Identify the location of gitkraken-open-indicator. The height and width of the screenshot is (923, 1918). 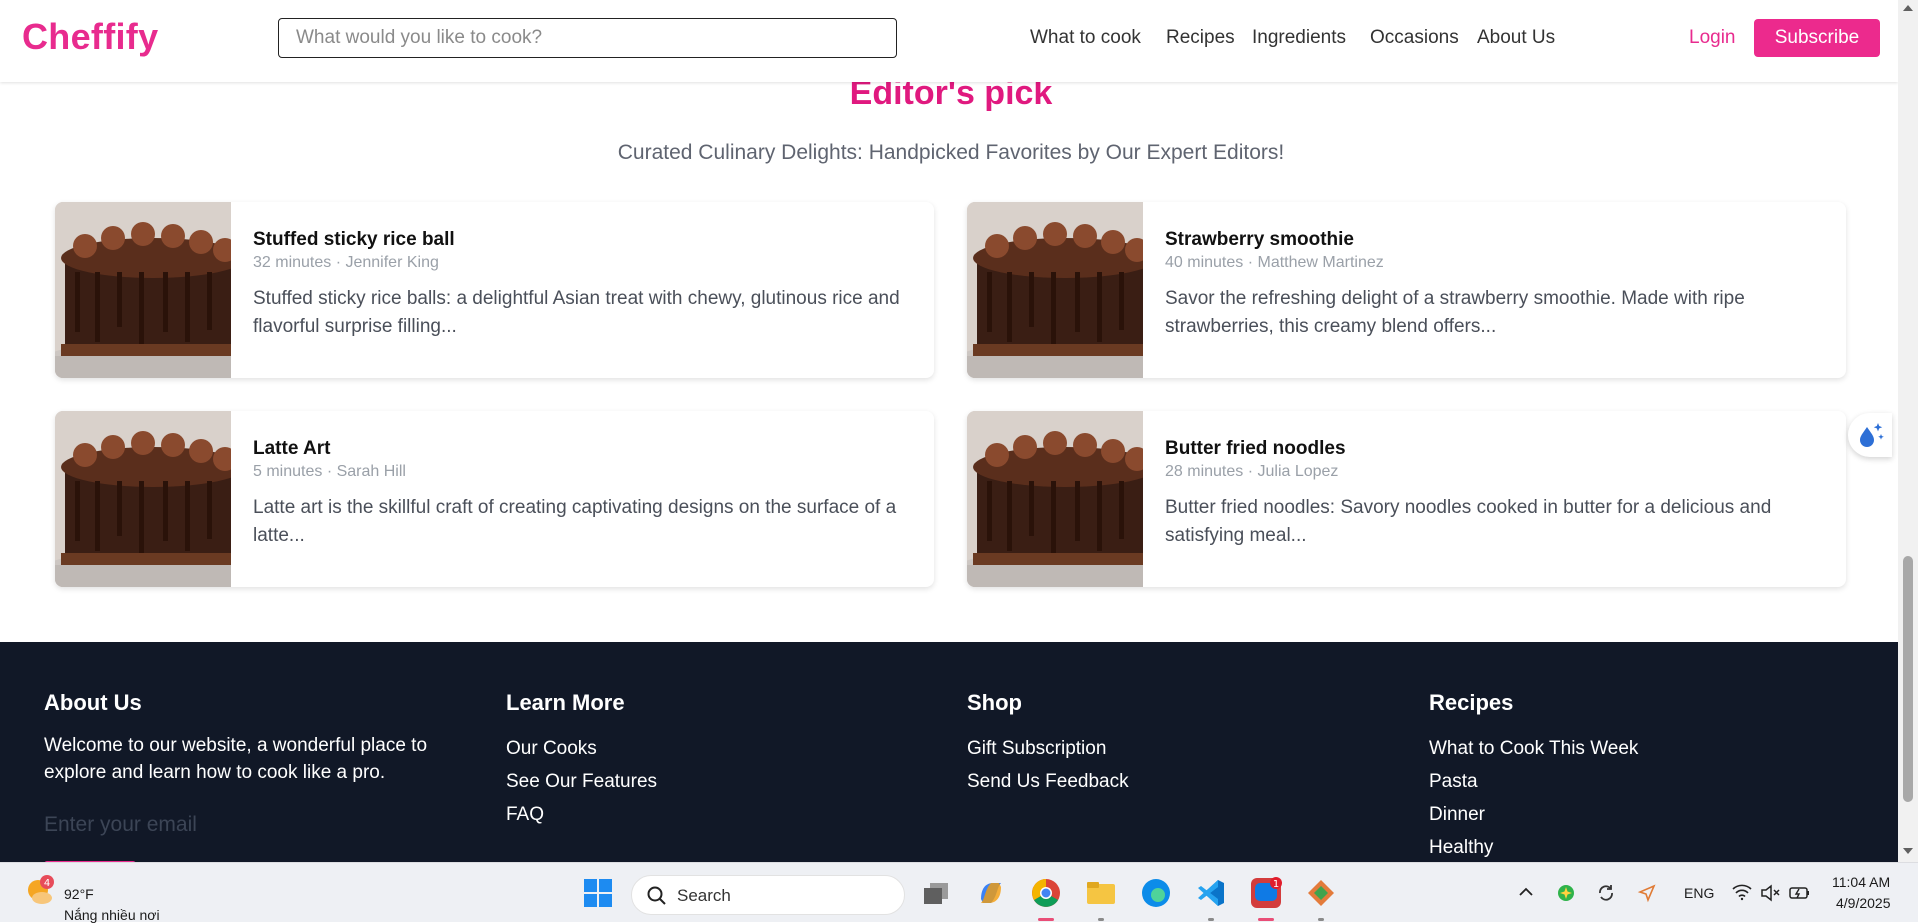
(1321, 919).